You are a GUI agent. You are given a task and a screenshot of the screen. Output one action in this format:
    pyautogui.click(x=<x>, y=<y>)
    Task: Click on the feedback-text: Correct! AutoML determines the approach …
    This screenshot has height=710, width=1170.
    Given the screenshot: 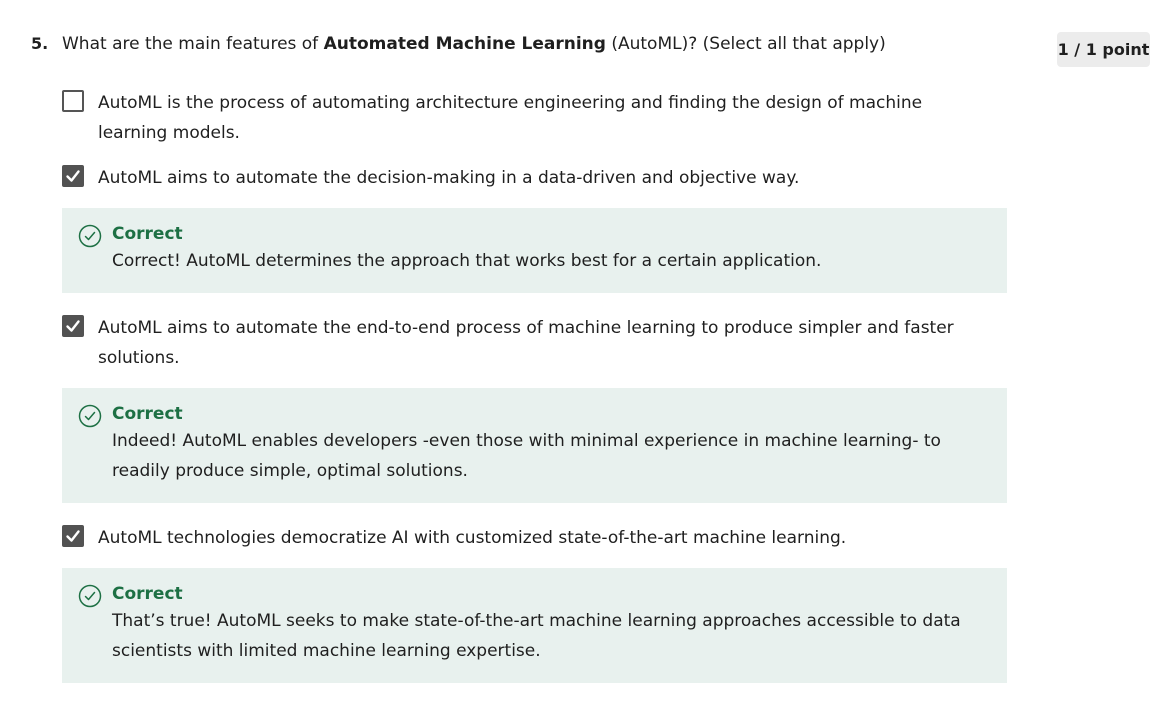 What is the action you would take?
    pyautogui.click(x=467, y=261)
    